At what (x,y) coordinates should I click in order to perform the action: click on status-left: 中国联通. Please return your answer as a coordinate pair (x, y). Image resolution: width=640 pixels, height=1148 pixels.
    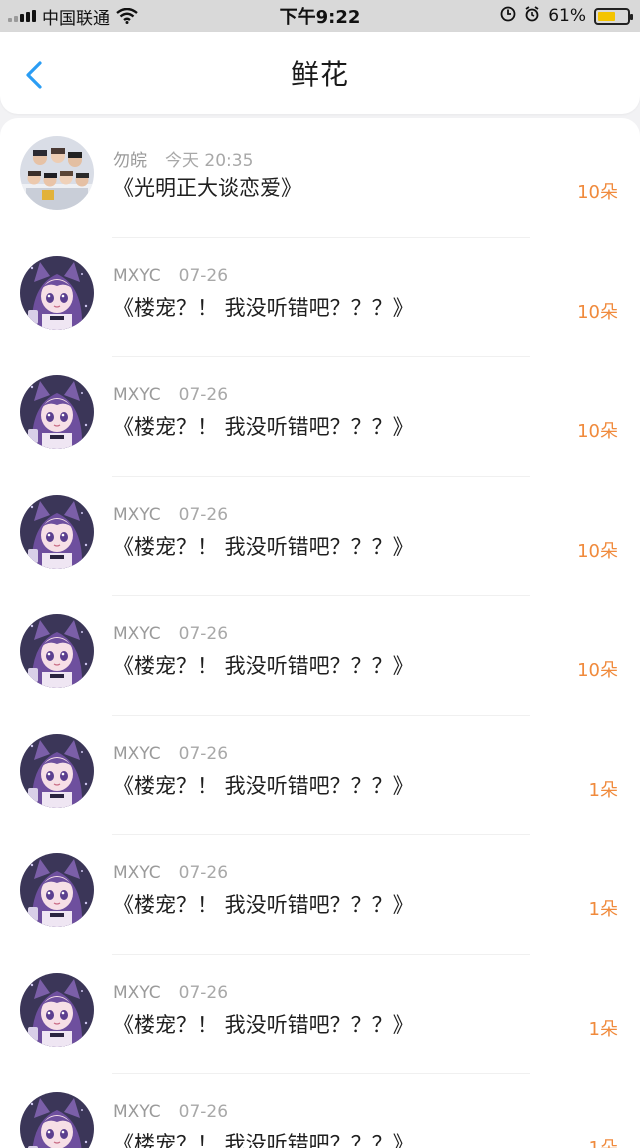
    Looking at the image, I should click on (130, 16).